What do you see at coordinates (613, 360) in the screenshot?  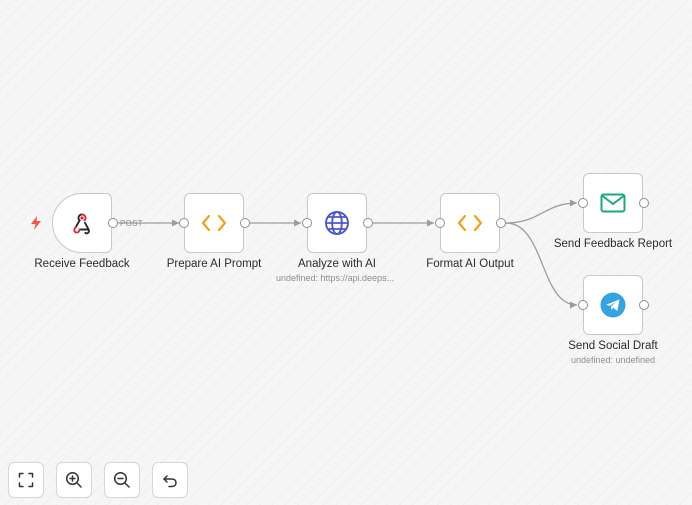 I see `node-subtitle: undefined` at bounding box center [613, 360].